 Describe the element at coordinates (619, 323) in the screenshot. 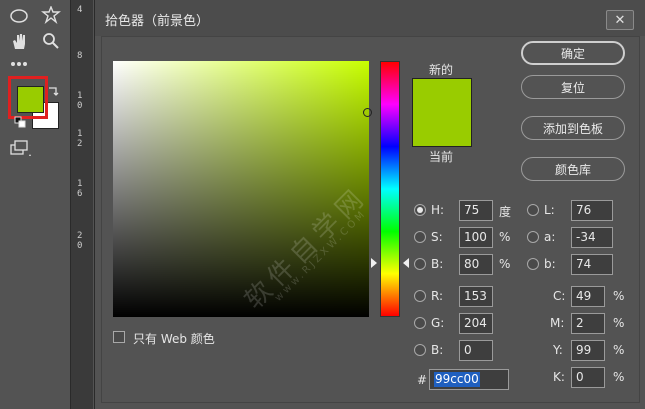

I see `magenta-unit: %` at that location.